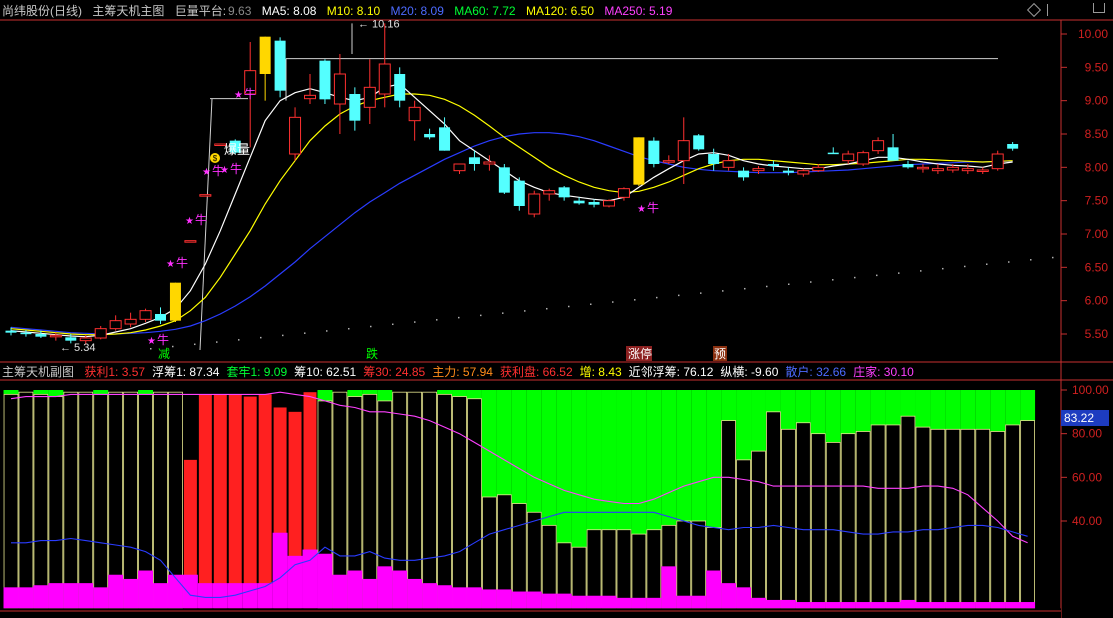 This screenshot has width=1113, height=618. I want to click on sub-metric-5: 主力: 57.94, so click(462, 372).